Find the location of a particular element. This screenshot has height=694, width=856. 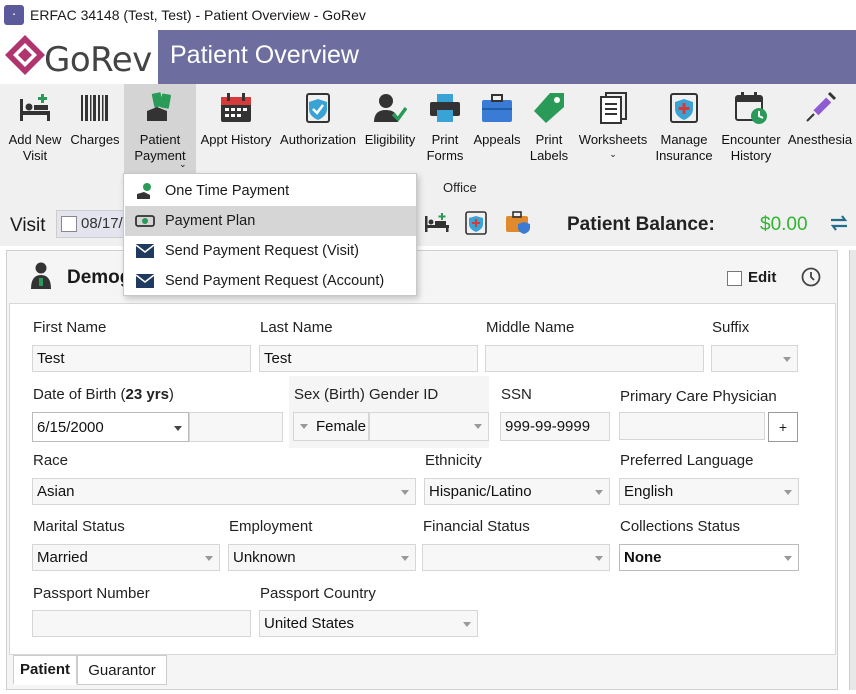

print-forms-button: Print Forms is located at coordinates (445, 130).